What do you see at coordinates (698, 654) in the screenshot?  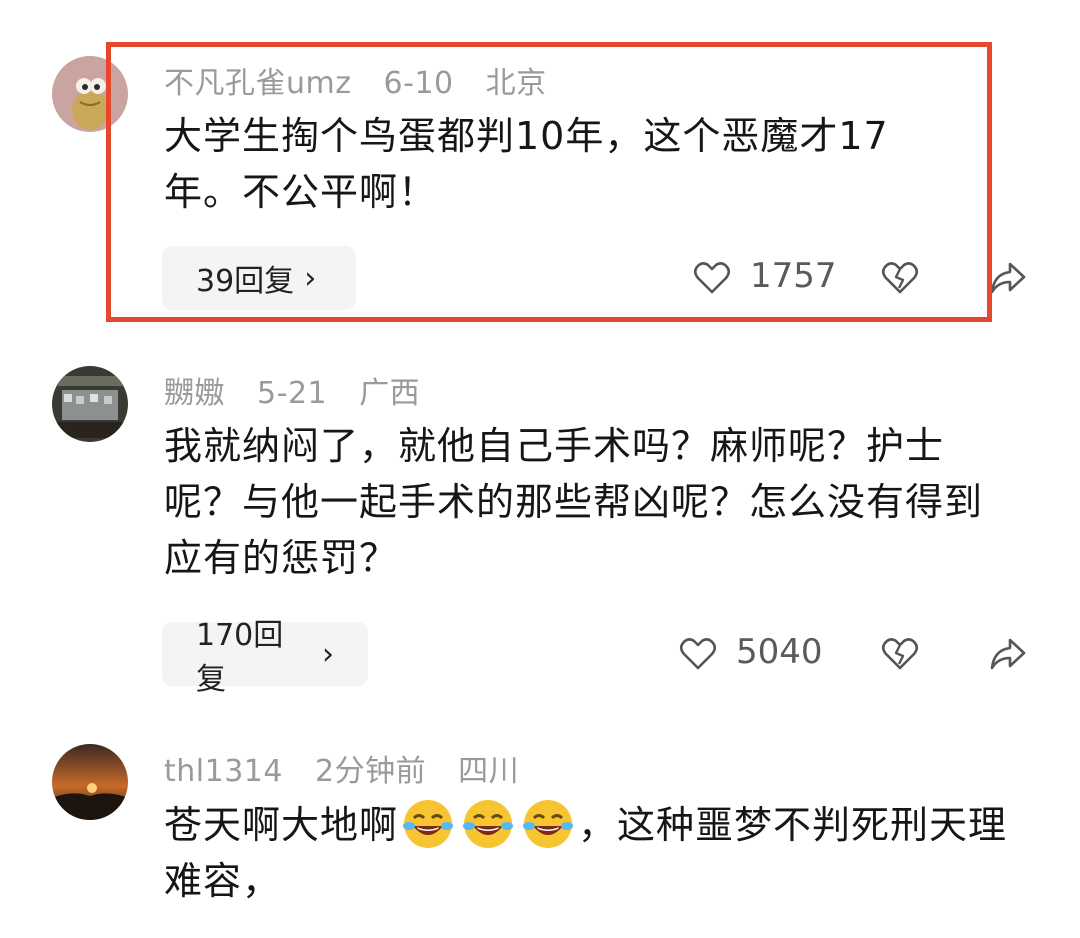 I see `heart-icon` at bounding box center [698, 654].